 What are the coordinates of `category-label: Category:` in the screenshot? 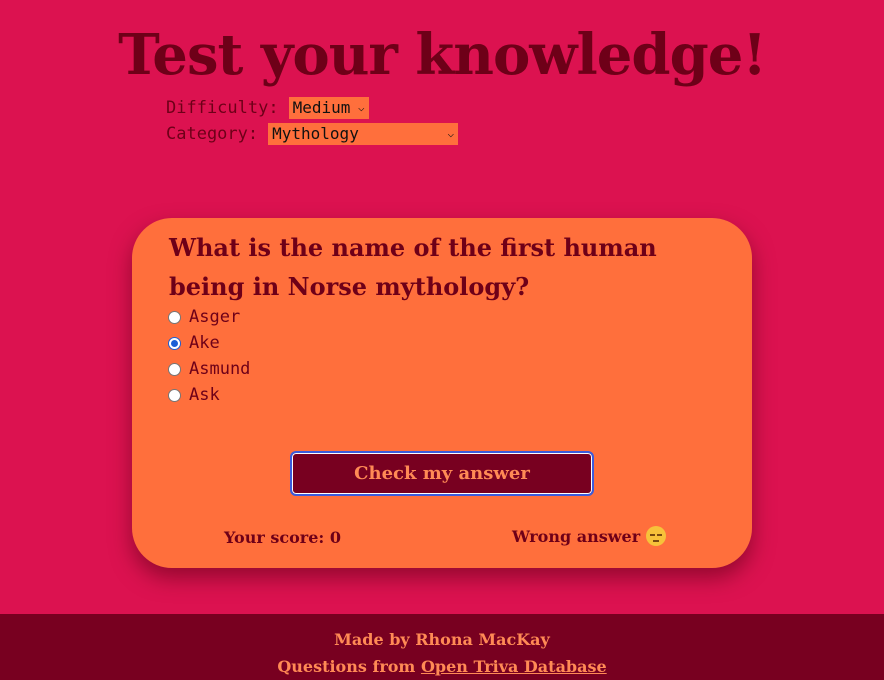 It's located at (212, 134).